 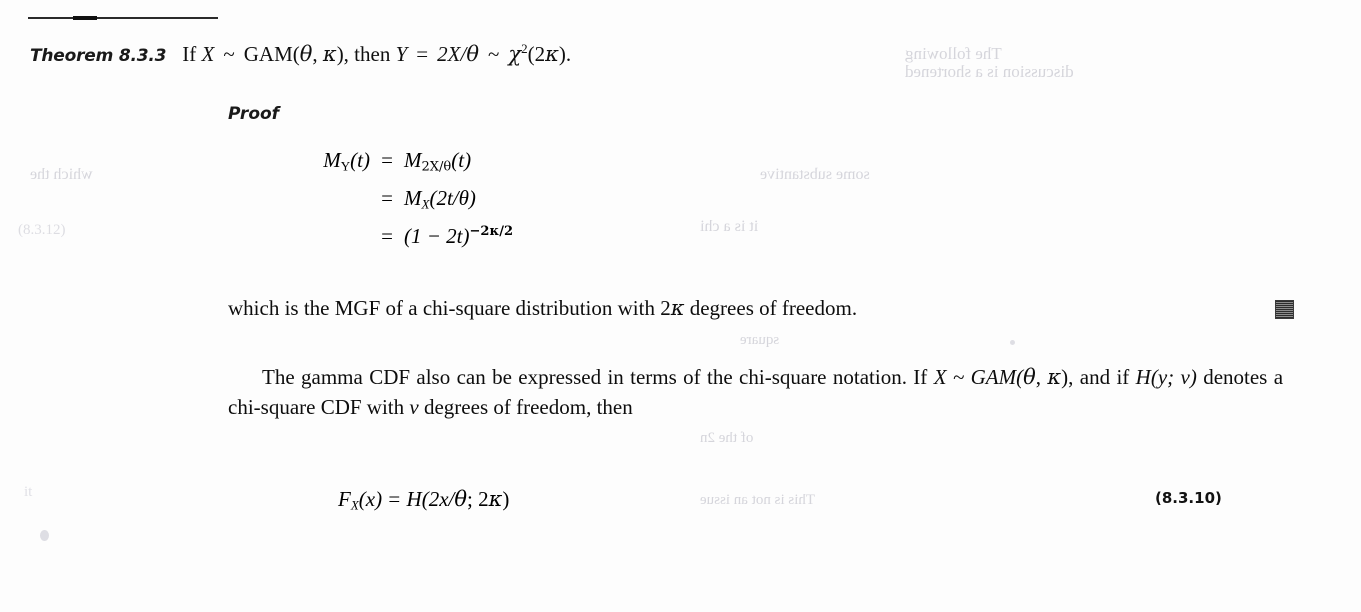 I want to click on equation-line: = MX(2t/θ), so click(x=400, y=205).